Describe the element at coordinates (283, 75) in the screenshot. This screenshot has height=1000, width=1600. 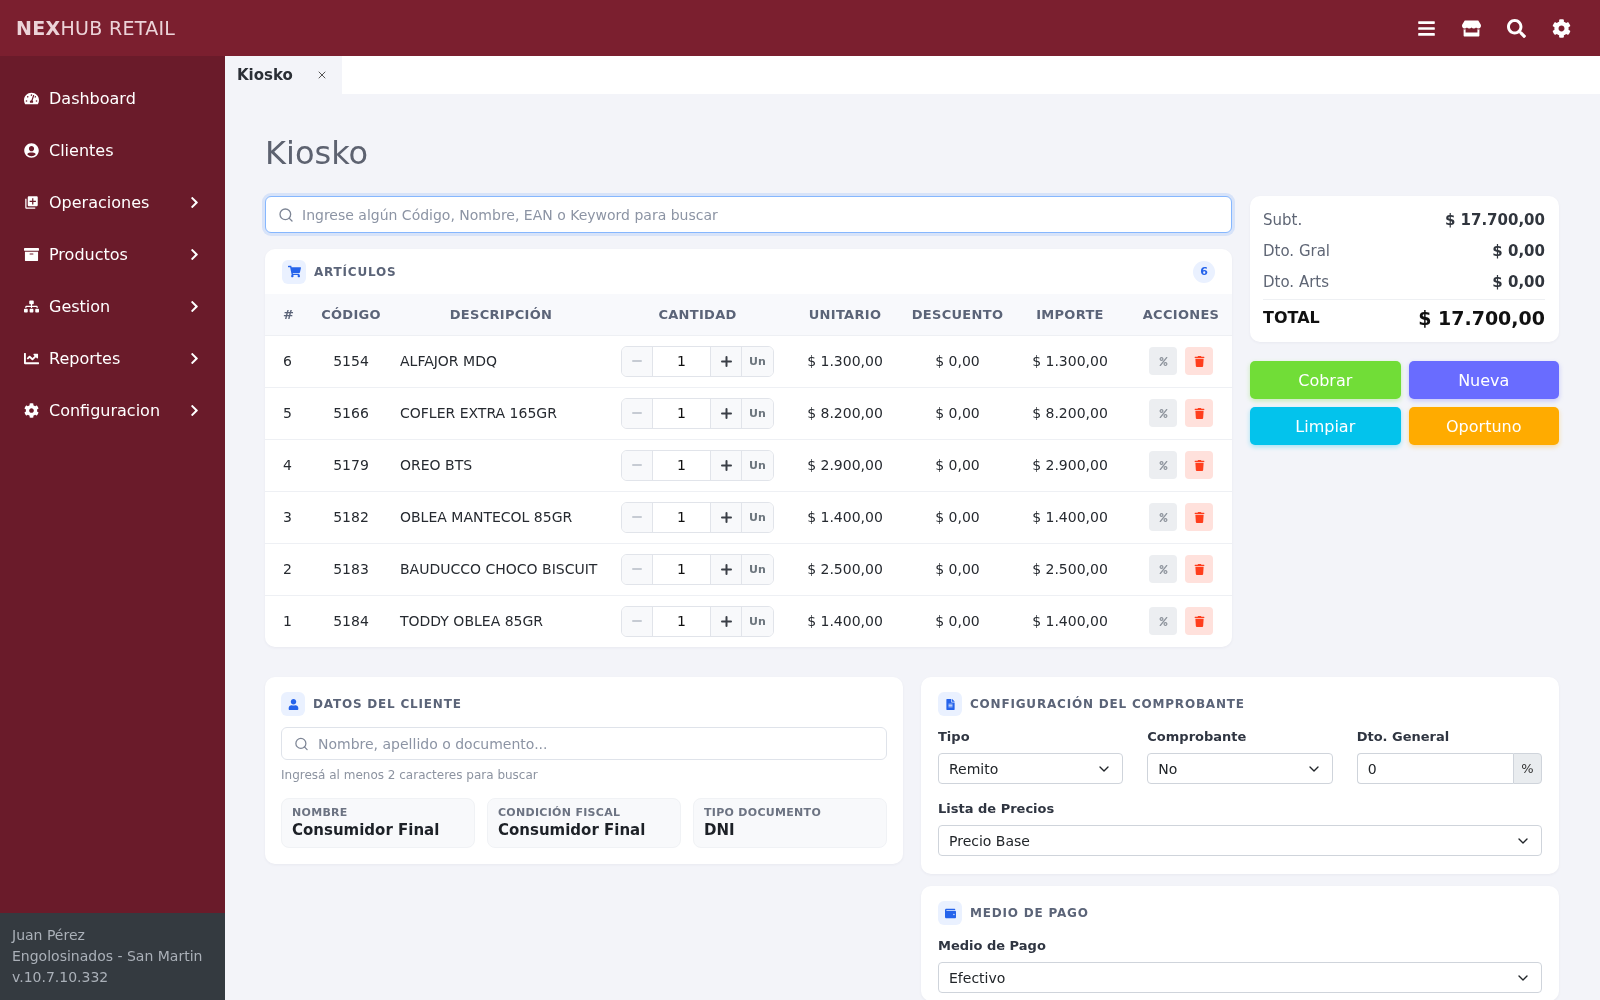
I see `tab: Kiosko` at that location.